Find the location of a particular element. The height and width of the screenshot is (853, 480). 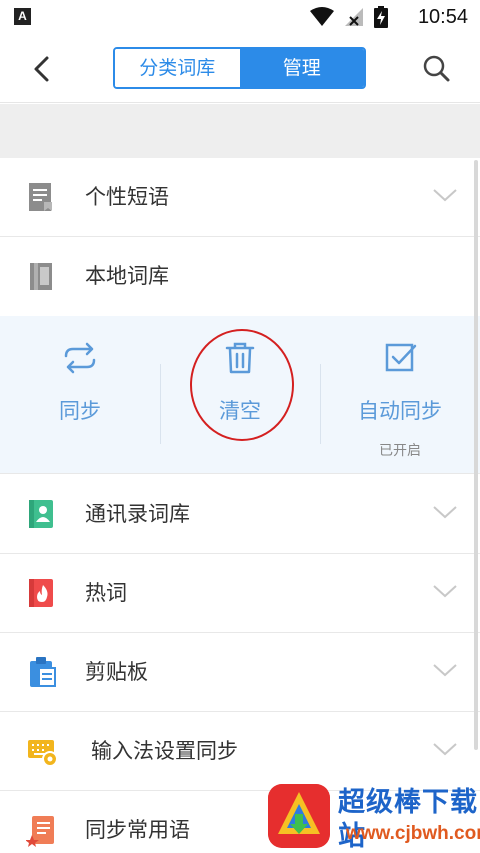

sync-label: 同步 is located at coordinates (80, 411).